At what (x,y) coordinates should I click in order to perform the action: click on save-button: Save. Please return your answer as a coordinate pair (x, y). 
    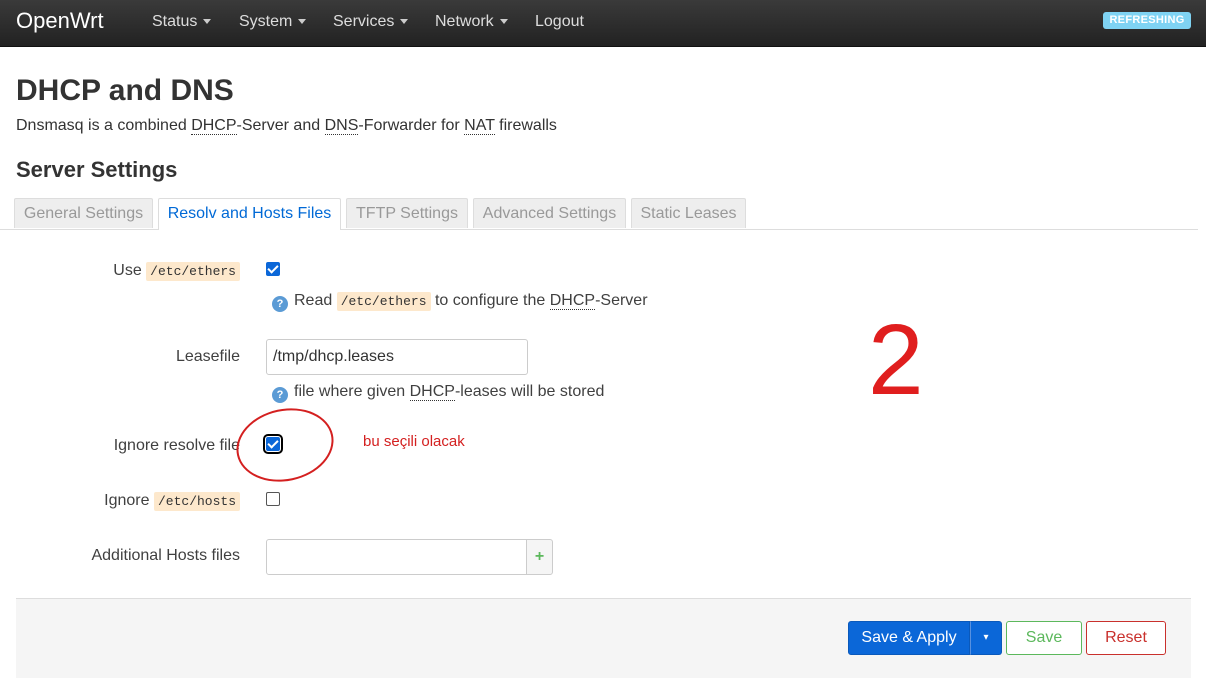
    Looking at the image, I should click on (1044, 638).